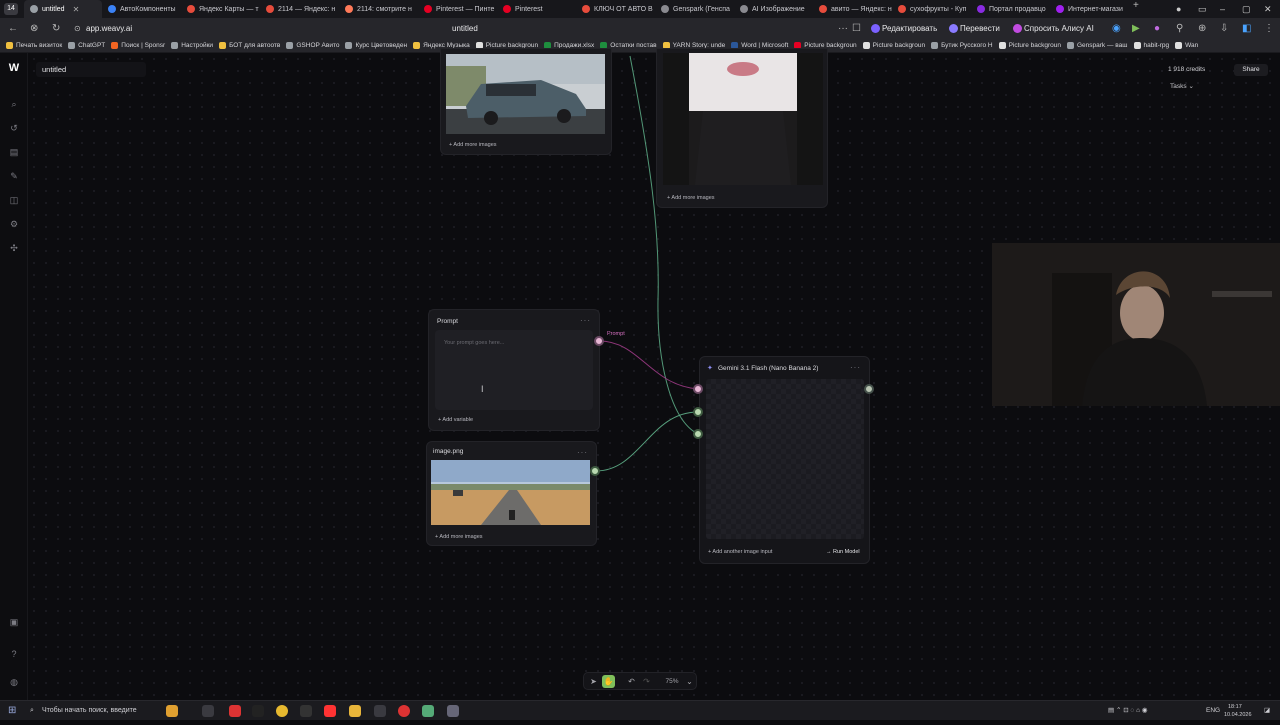 This screenshot has height=725, width=1280. Describe the element at coordinates (208, 711) in the screenshot. I see `task-view-icon` at that location.